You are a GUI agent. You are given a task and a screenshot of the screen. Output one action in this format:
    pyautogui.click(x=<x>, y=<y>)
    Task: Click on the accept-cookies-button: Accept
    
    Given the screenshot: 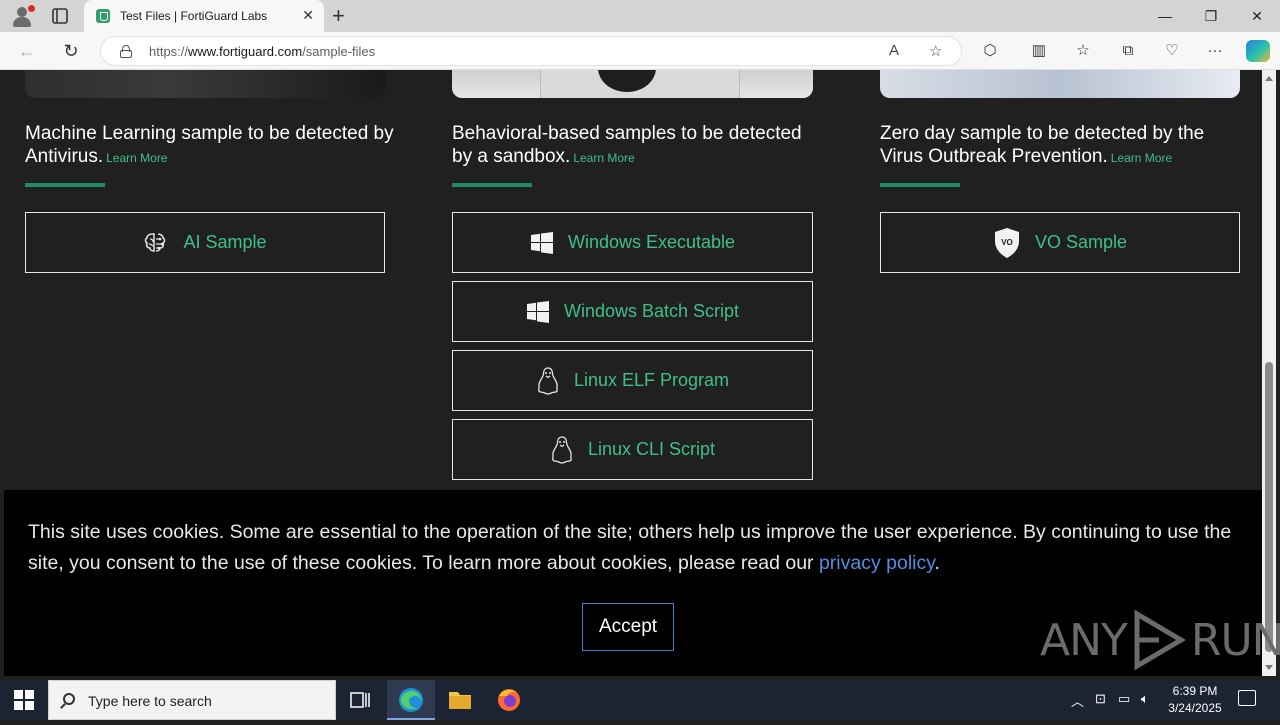 What is the action you would take?
    pyautogui.click(x=628, y=627)
    